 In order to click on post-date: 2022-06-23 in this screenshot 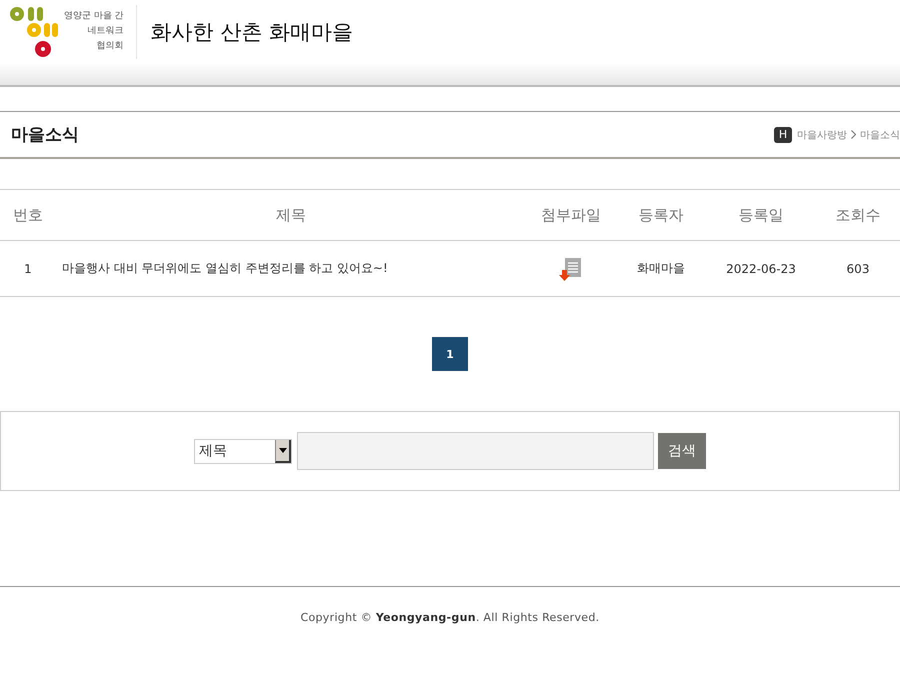, I will do `click(761, 269)`.